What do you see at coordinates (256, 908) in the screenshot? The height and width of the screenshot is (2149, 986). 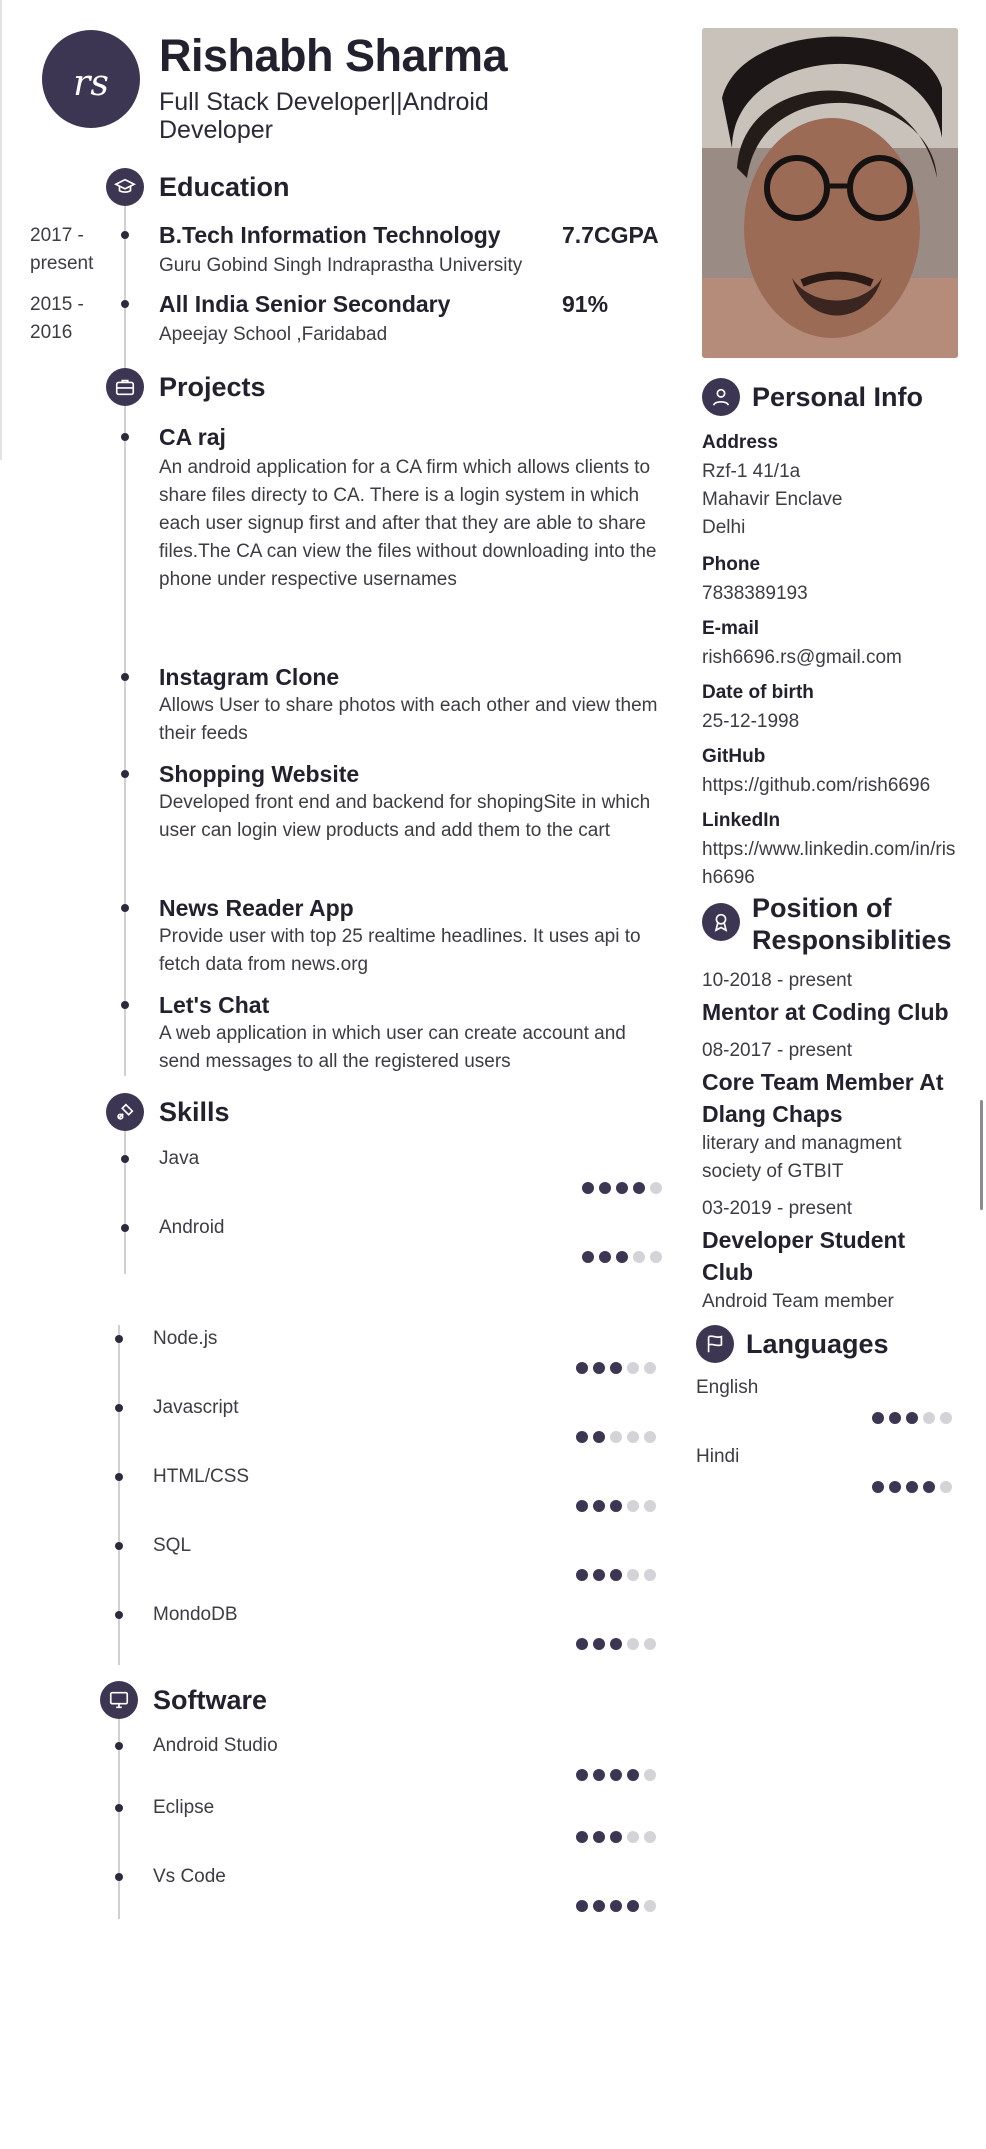 I see `project-name: News Reader App` at bounding box center [256, 908].